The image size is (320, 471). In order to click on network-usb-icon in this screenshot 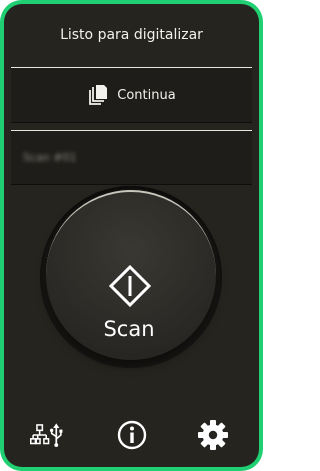, I will do `click(46, 435)`.